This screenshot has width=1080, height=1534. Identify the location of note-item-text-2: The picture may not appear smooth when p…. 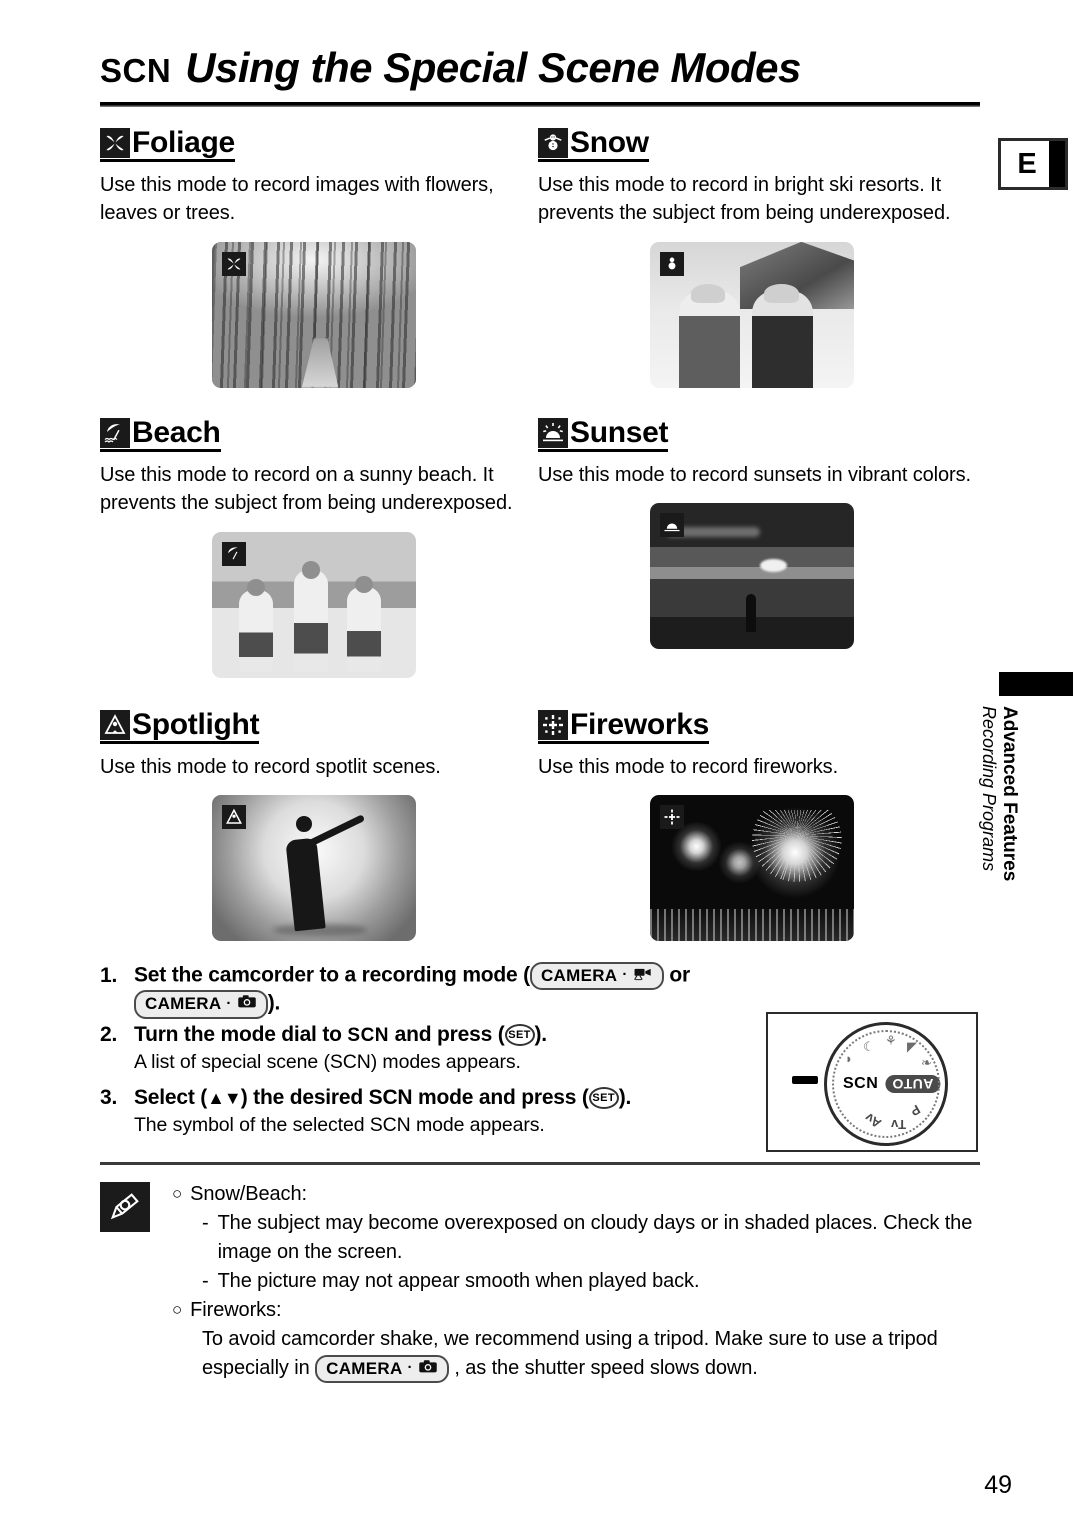
(458, 1281).